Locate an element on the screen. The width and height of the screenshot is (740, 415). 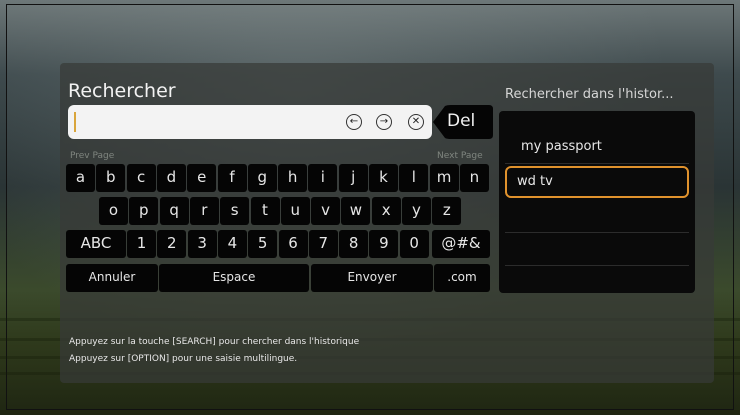
cancel-button: Annuler is located at coordinates (112, 278).